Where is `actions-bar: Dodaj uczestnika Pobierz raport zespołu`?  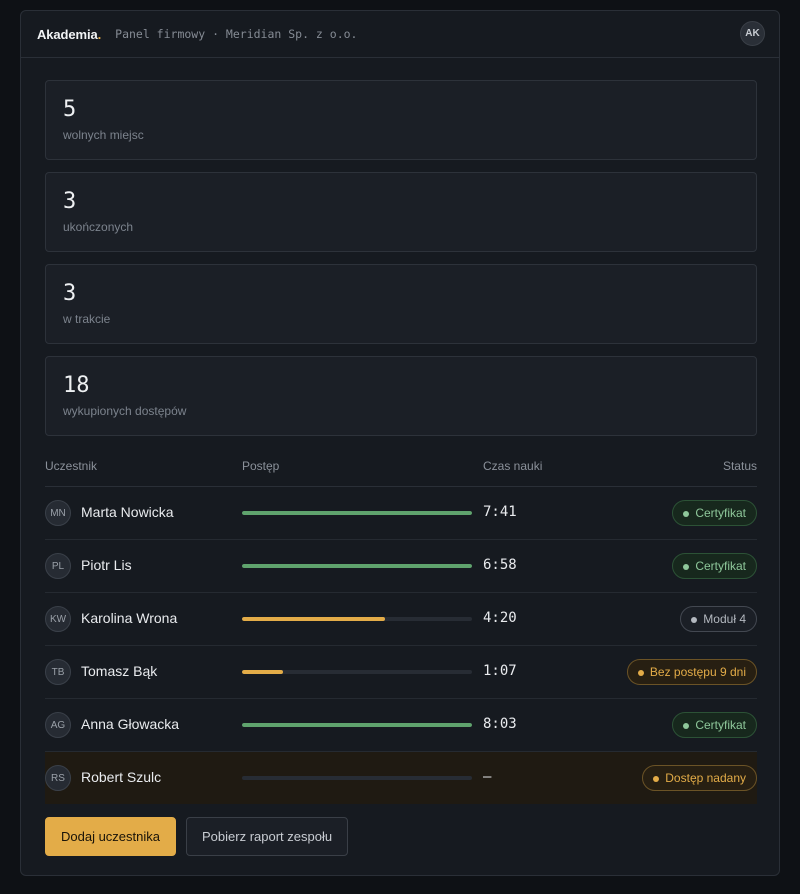 actions-bar: Dodaj uczestnika Pobierz raport zespołu is located at coordinates (197, 836).